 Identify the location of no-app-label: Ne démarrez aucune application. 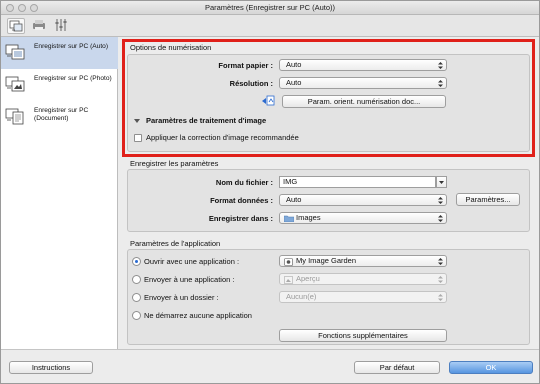
(198, 315).